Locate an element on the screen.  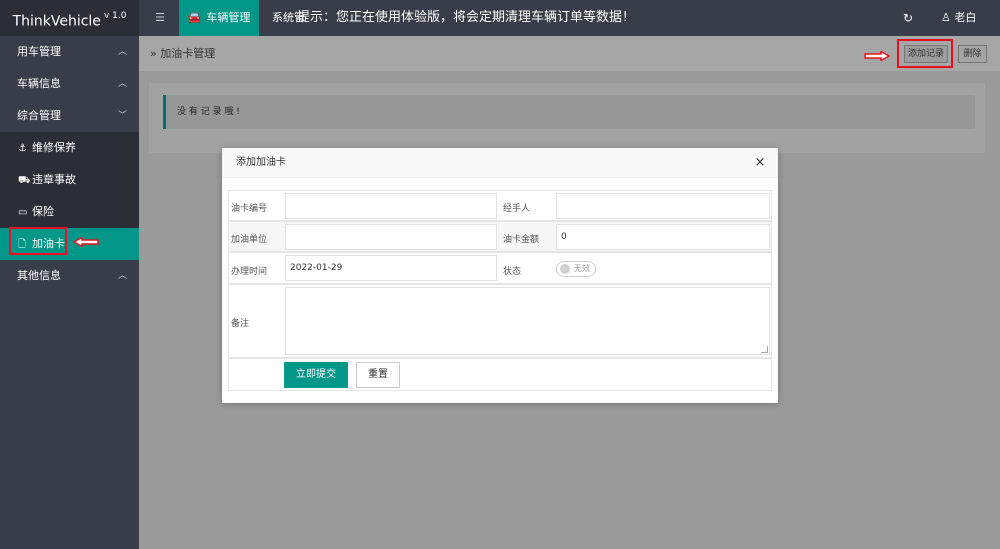
toggle-knob is located at coordinates (565, 269).